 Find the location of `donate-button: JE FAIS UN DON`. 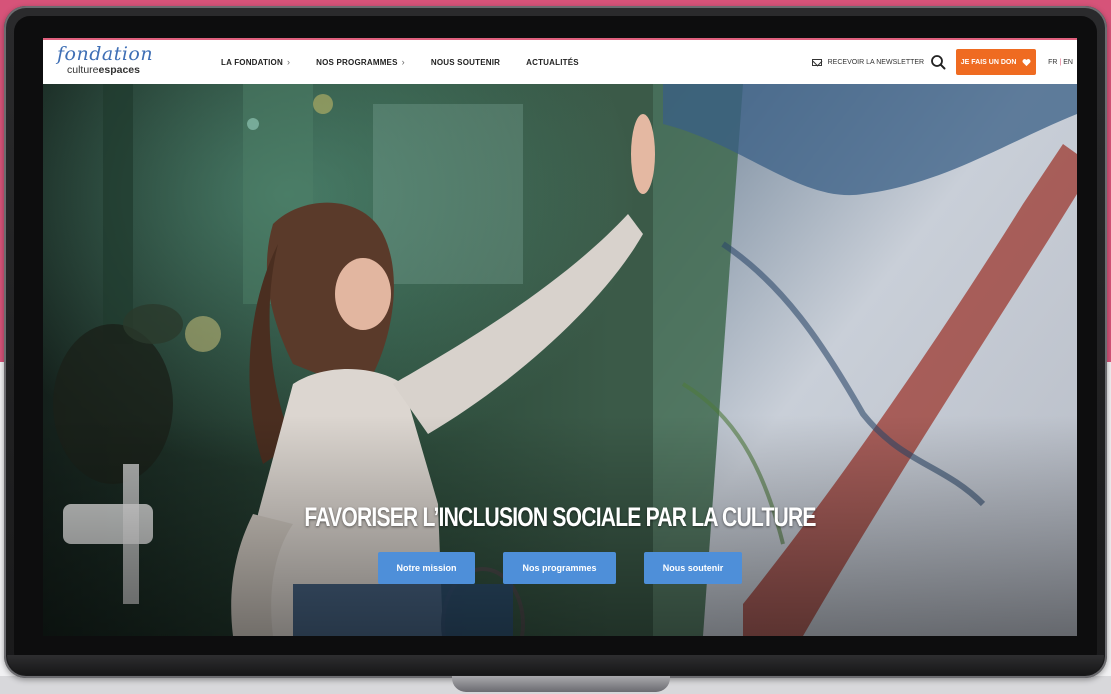

donate-button: JE FAIS UN DON is located at coordinates (996, 62).